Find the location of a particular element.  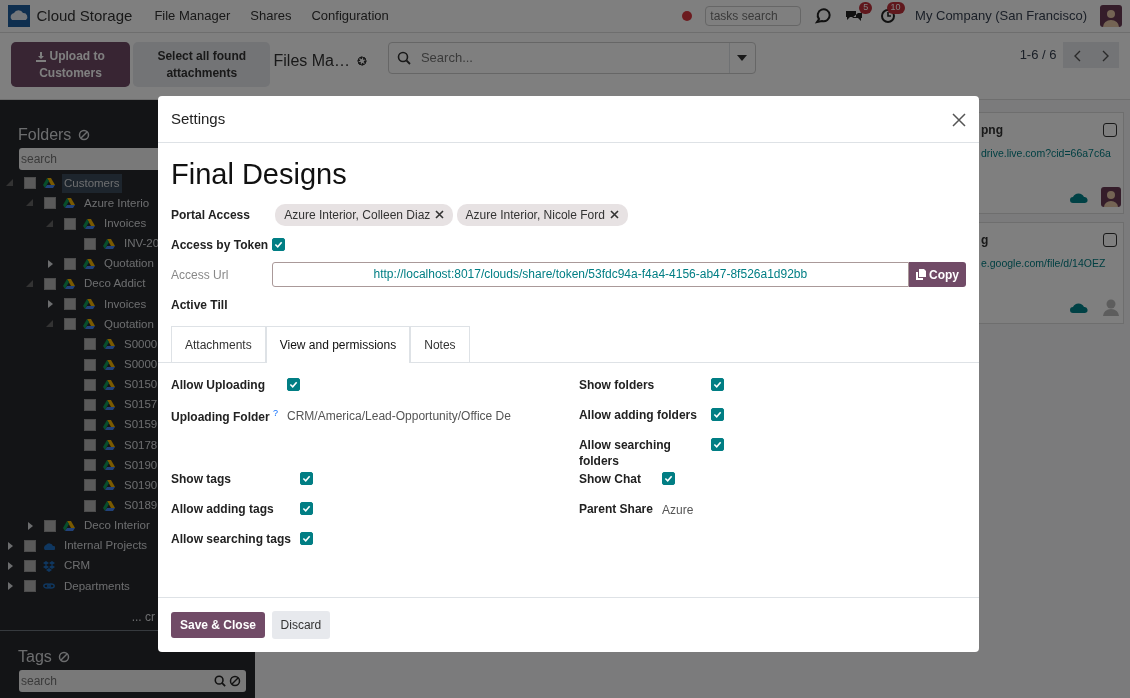

app-name: Cloud Storage is located at coordinates (84, 16).